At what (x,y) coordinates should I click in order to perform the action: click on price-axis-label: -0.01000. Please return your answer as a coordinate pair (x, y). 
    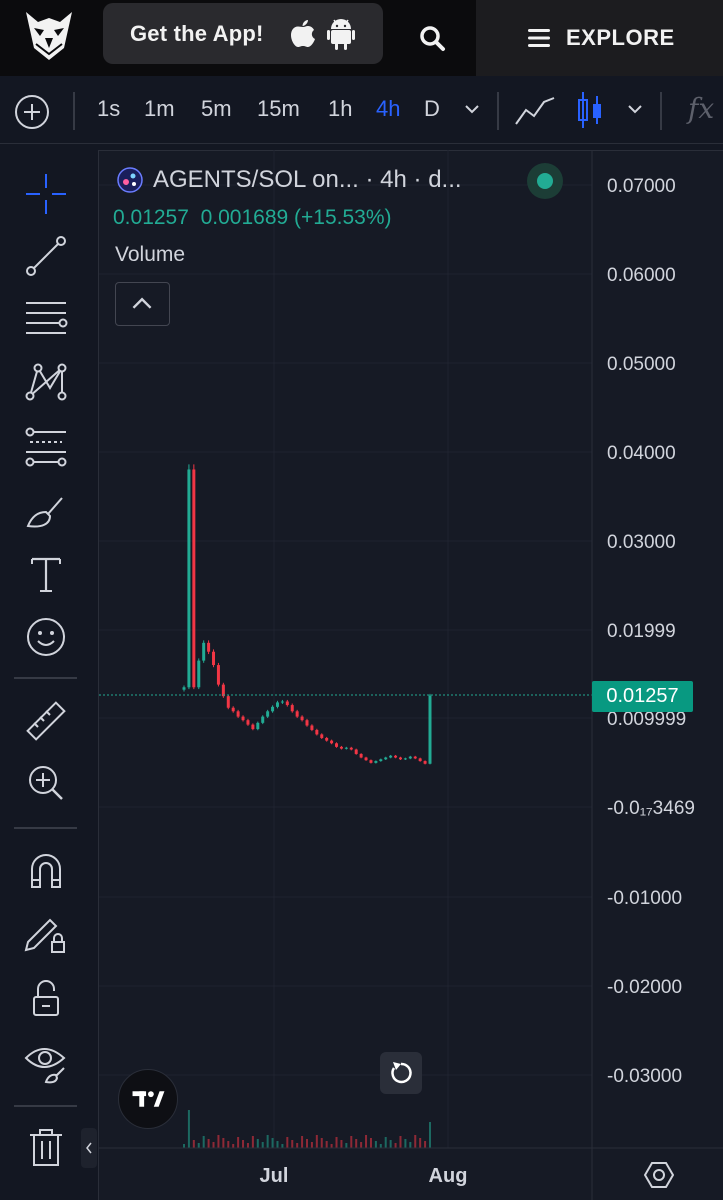
    Looking at the image, I should click on (644, 898).